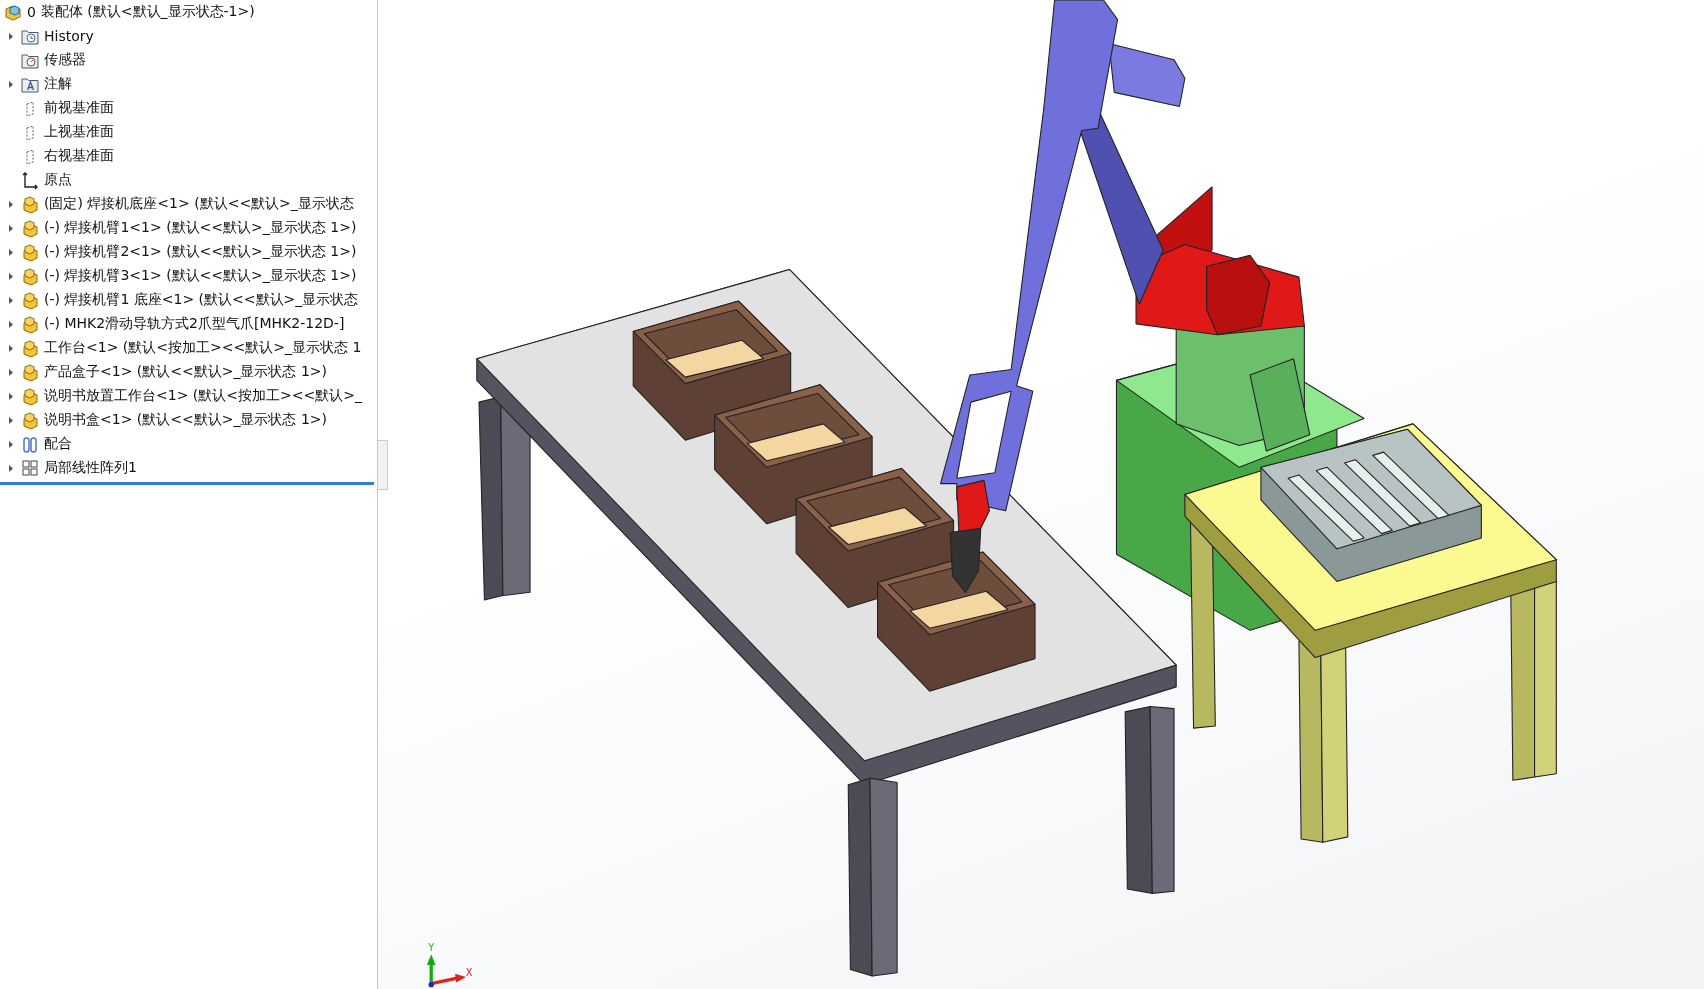 This screenshot has height=989, width=1704. What do you see at coordinates (30, 180) in the screenshot?
I see `origin-icon` at bounding box center [30, 180].